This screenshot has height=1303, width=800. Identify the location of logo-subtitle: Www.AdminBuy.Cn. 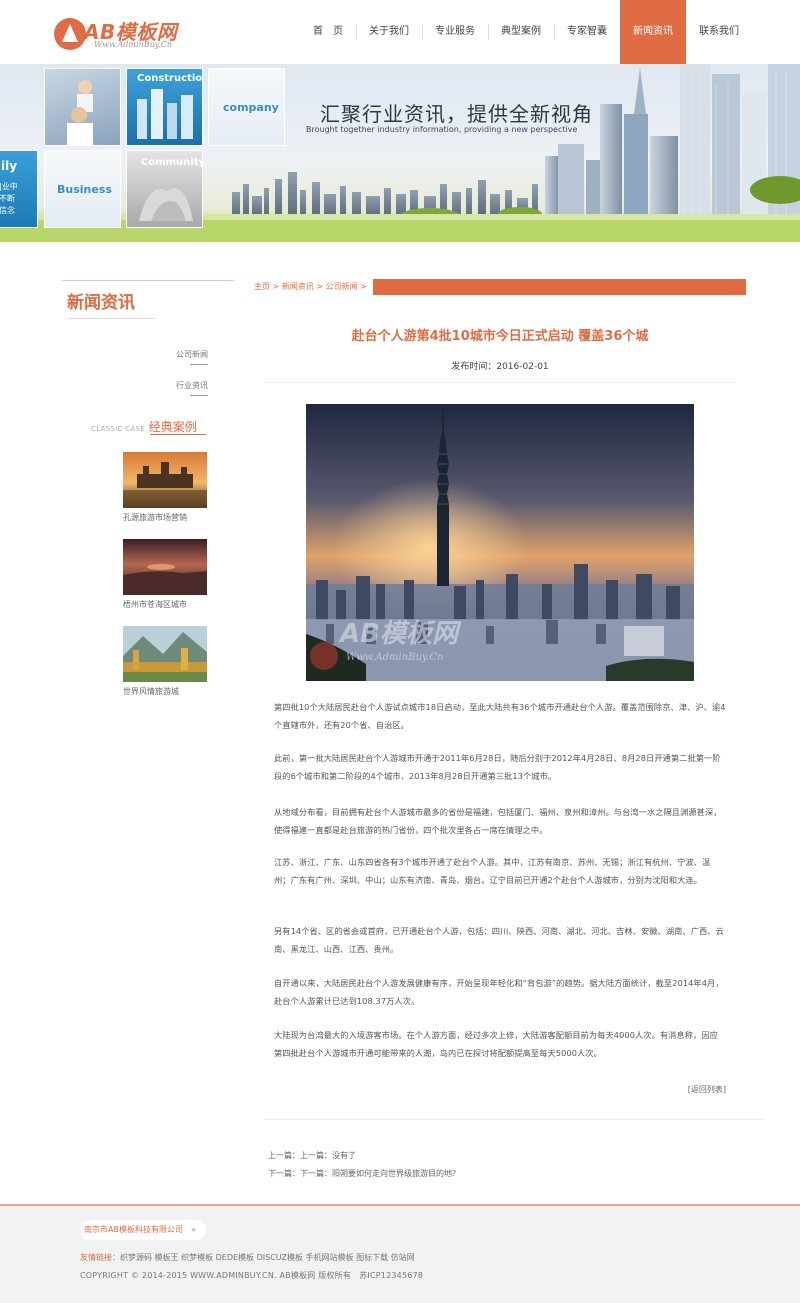
(133, 44).